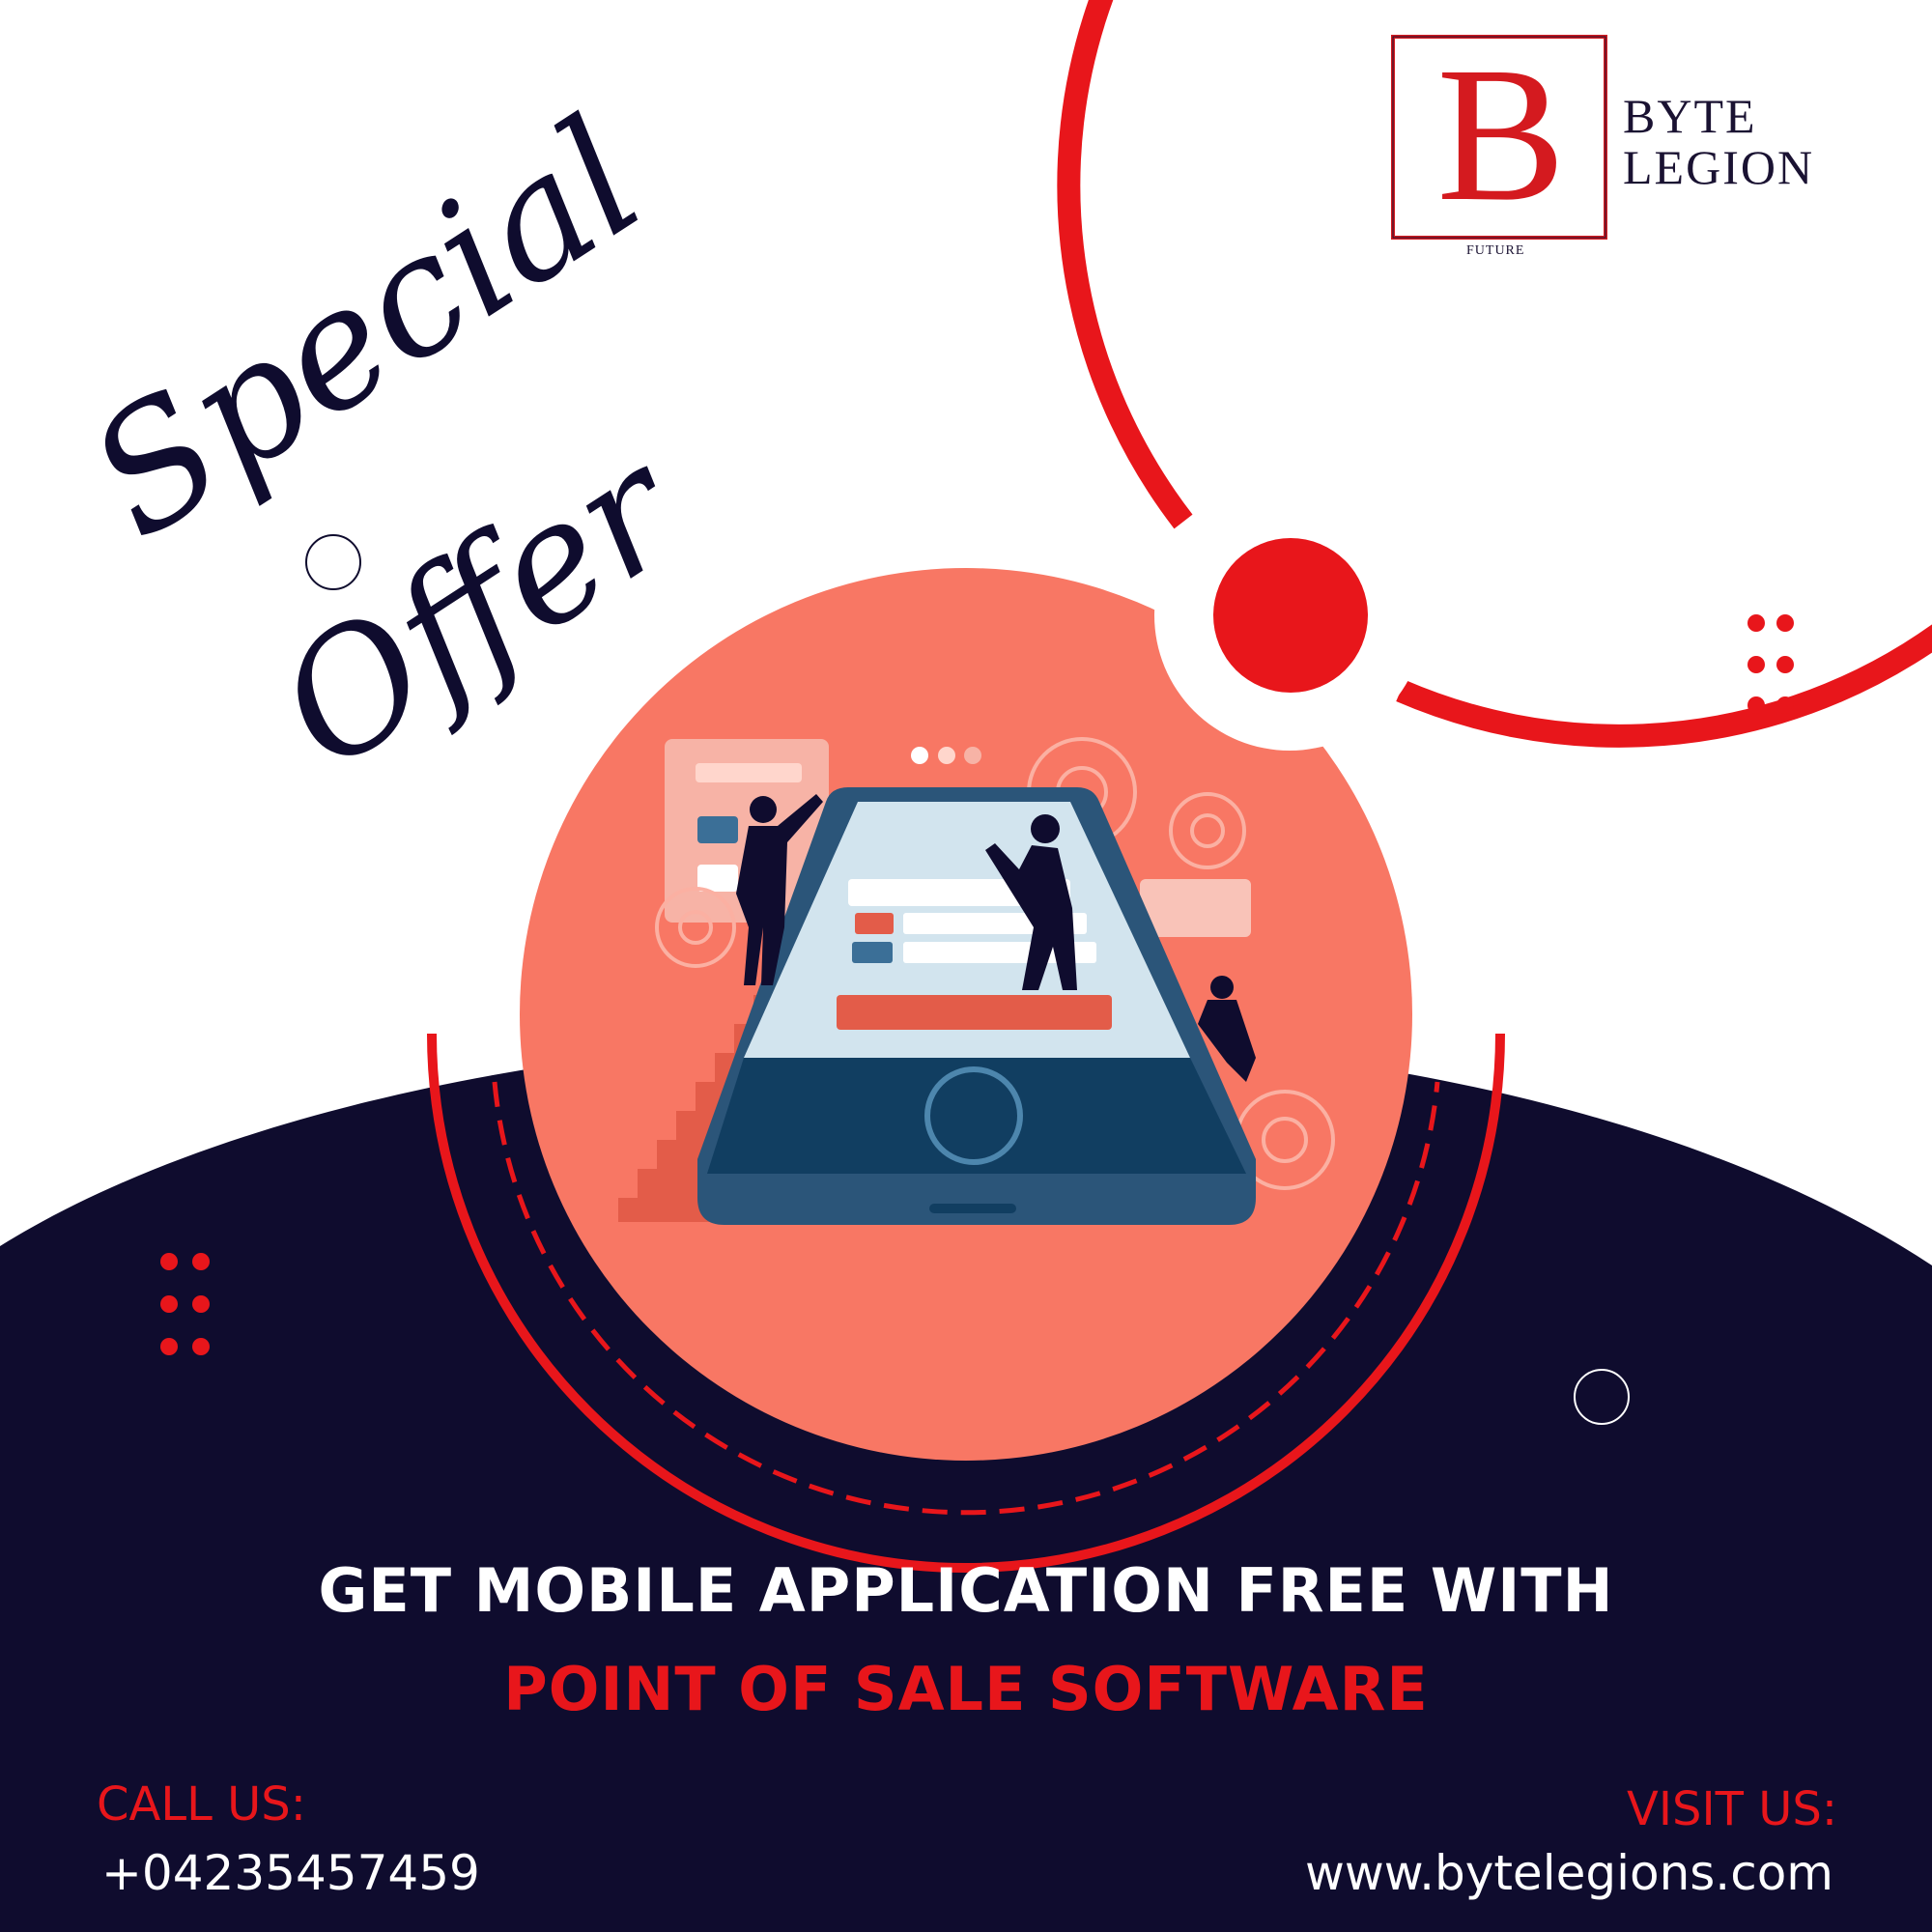 The width and height of the screenshot is (1932, 1932). Describe the element at coordinates (1569, 1873) in the screenshot. I see `website-link: www.bytelegions.com` at that location.